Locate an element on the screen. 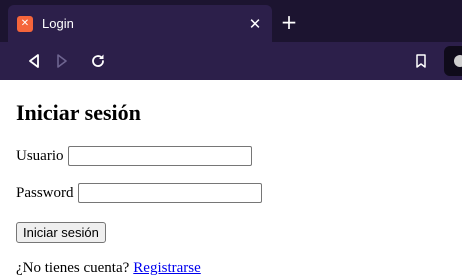 This screenshot has width=462, height=277. username-row: Usuario is located at coordinates (134, 156).